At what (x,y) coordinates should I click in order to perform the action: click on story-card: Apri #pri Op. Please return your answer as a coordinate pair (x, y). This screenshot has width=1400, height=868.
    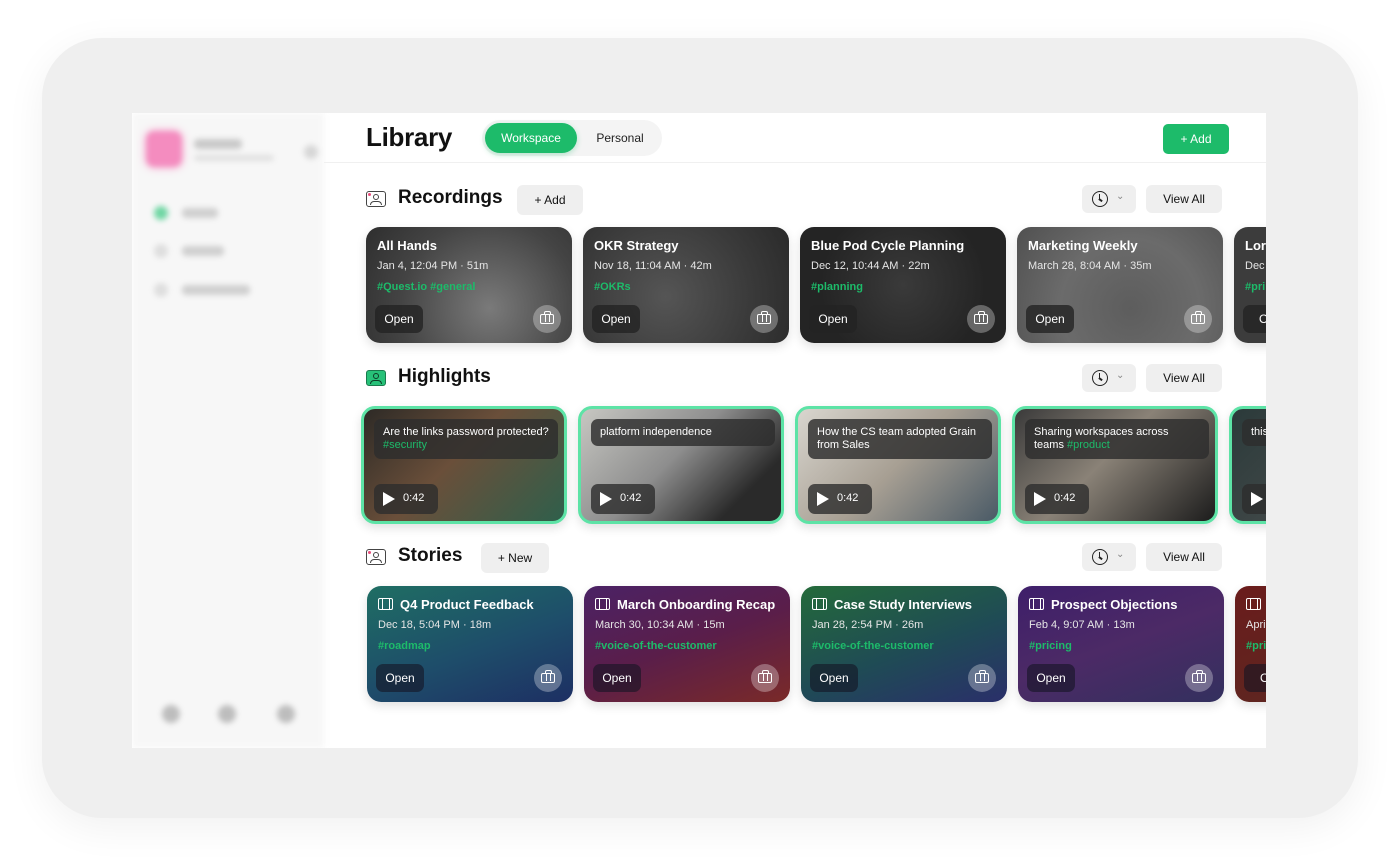
    Looking at the image, I should click on (1250, 644).